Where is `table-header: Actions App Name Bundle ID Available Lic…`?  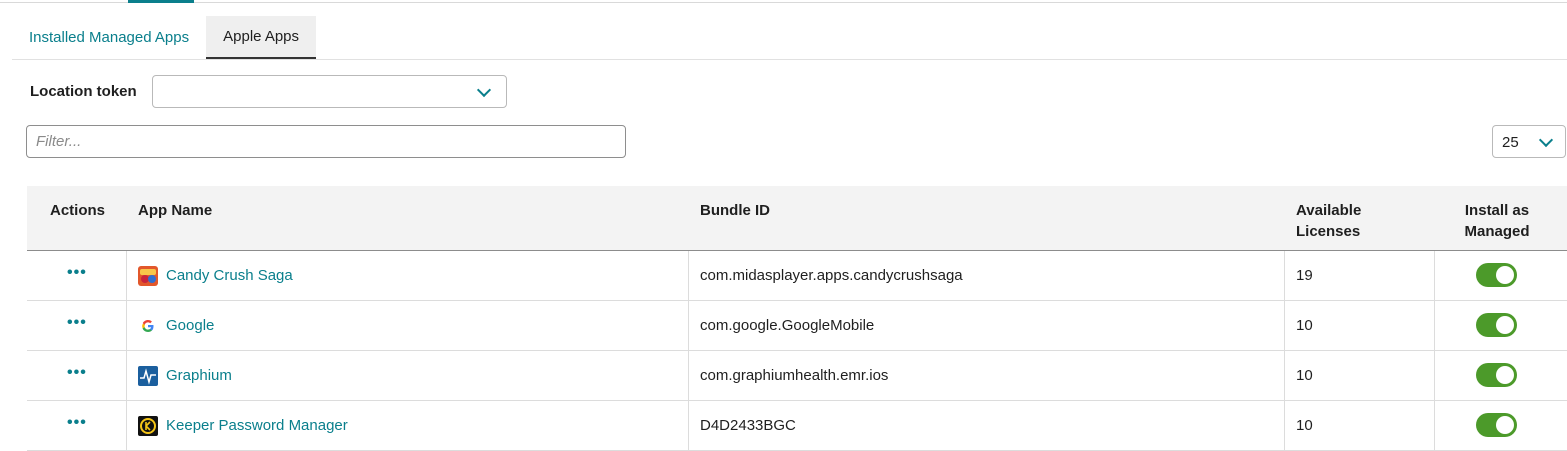
table-header: Actions App Name Bundle ID Available Lic… is located at coordinates (797, 218).